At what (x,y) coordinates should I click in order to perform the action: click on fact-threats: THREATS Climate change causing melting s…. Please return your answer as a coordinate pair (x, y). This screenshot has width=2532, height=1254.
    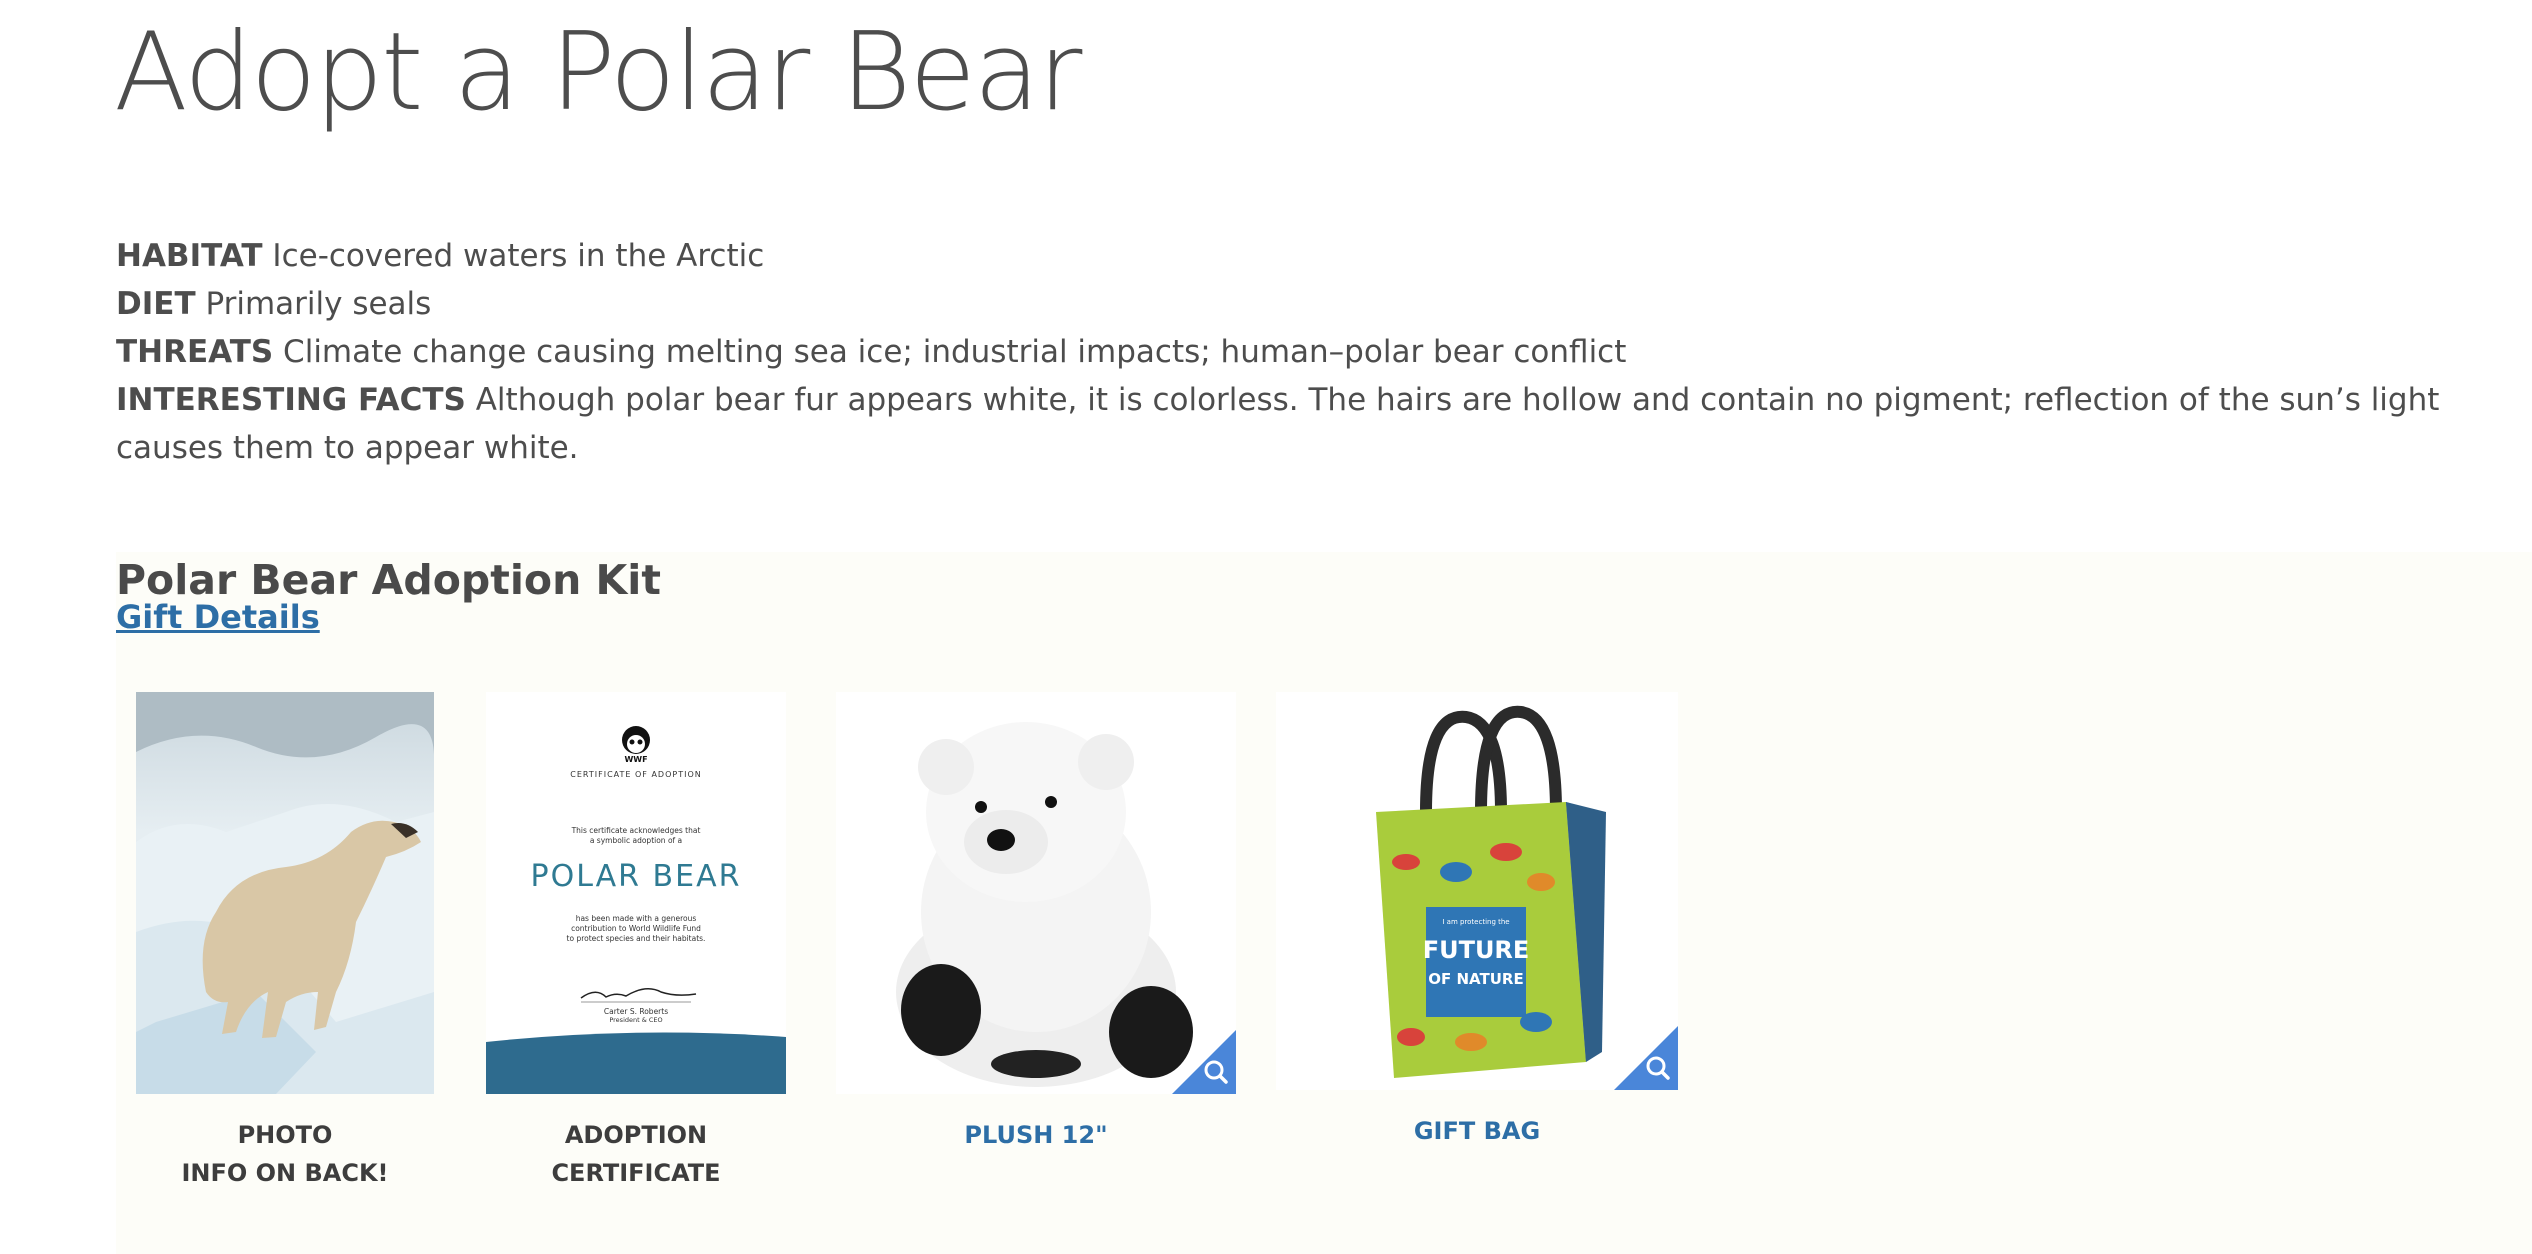
    Looking at the image, I should click on (1316, 352).